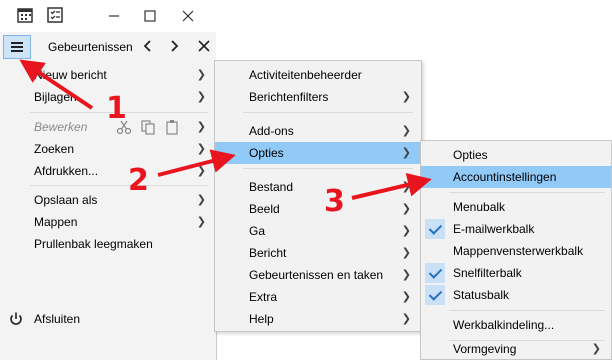 This screenshot has width=612, height=360. What do you see at coordinates (148, 127) in the screenshot?
I see `copy-icon` at bounding box center [148, 127].